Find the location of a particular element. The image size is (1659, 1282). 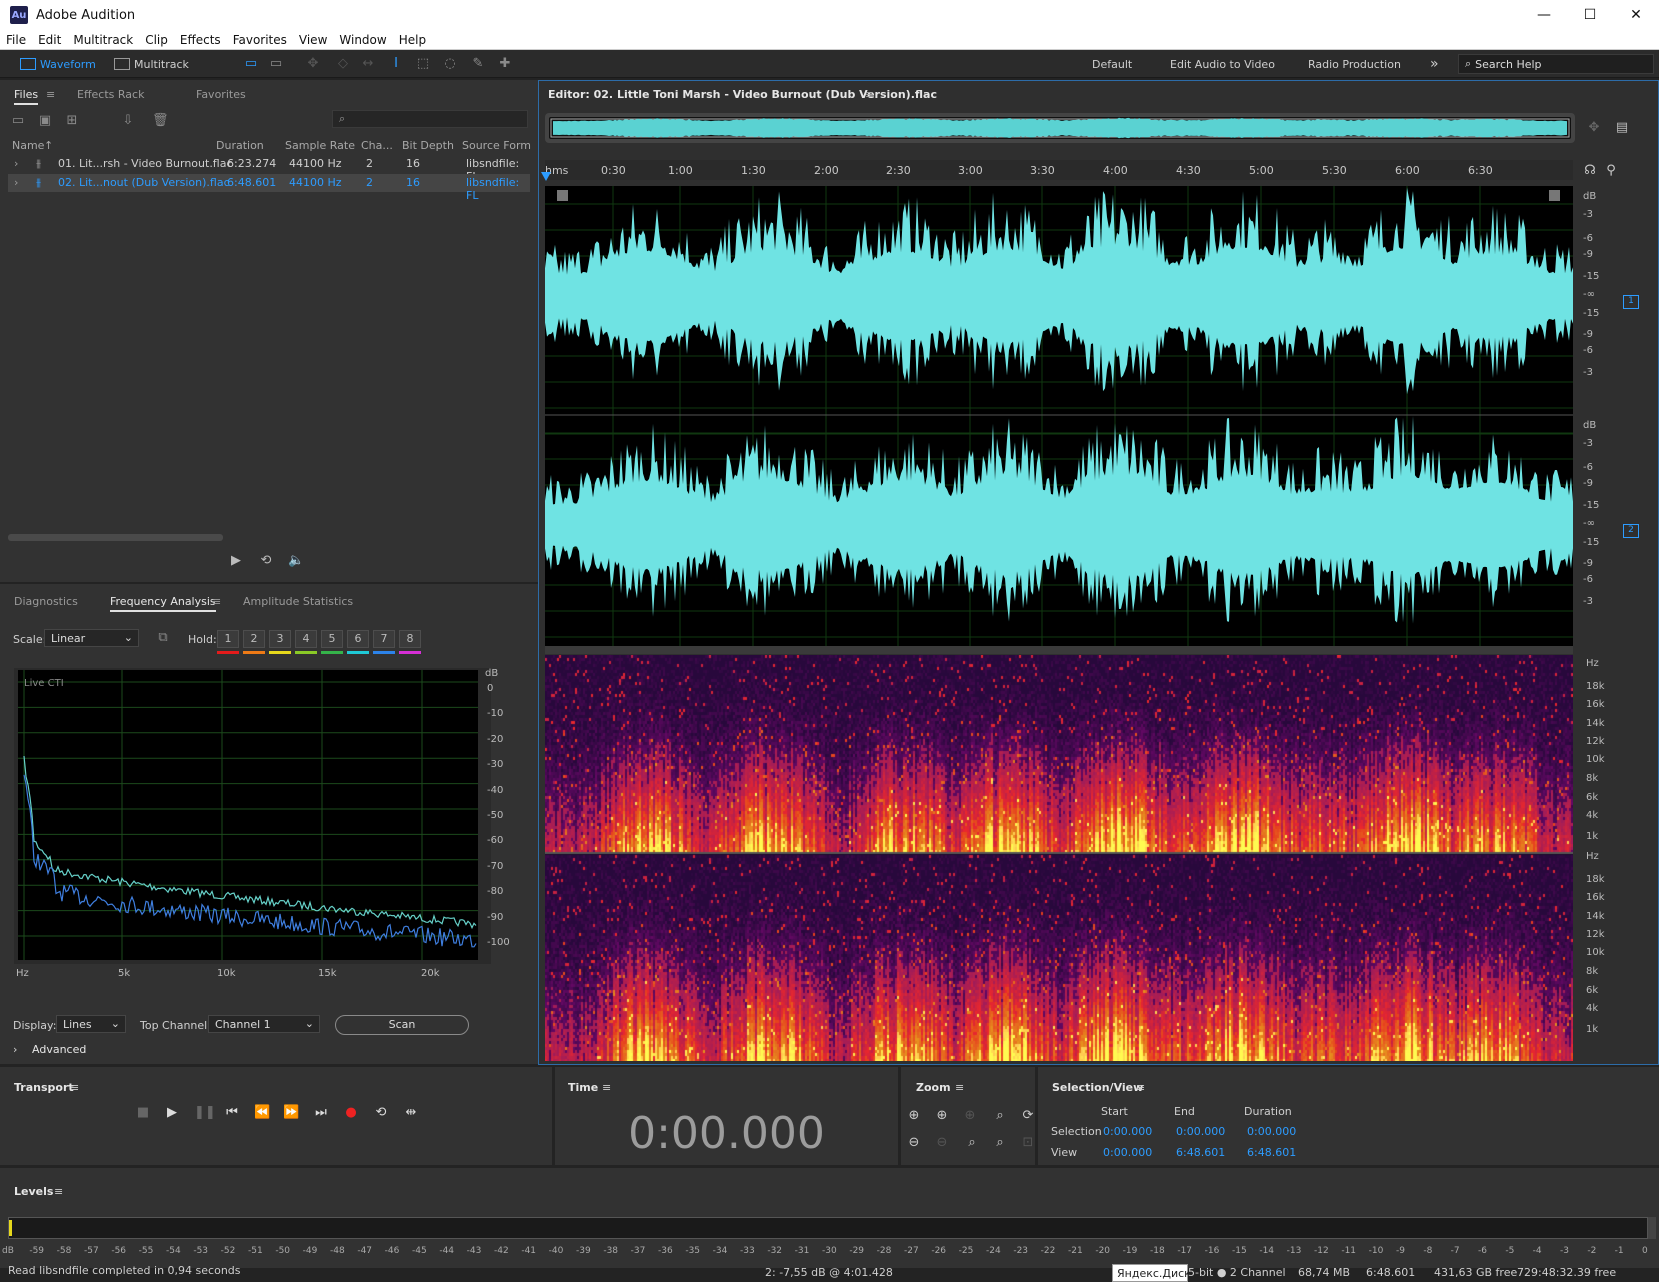

workspace-default: Default is located at coordinates (1112, 64).